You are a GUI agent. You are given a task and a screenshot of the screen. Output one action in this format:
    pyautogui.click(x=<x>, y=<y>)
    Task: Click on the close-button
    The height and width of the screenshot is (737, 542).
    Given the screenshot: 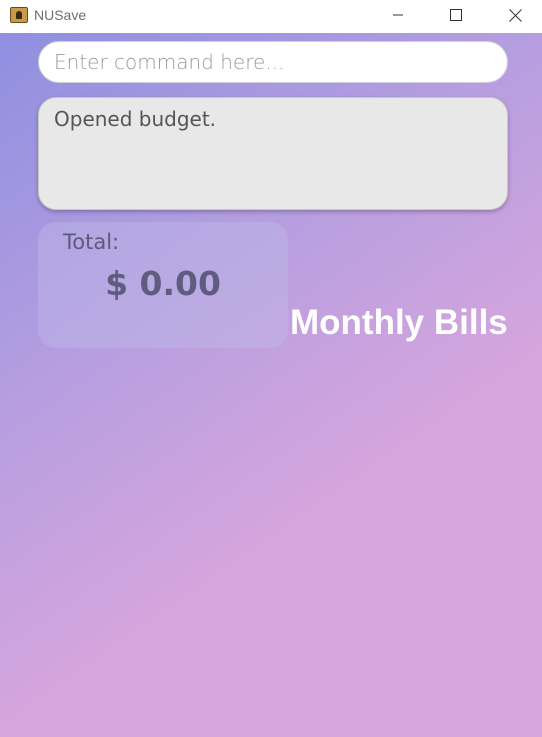 What is the action you would take?
    pyautogui.click(x=515, y=15)
    